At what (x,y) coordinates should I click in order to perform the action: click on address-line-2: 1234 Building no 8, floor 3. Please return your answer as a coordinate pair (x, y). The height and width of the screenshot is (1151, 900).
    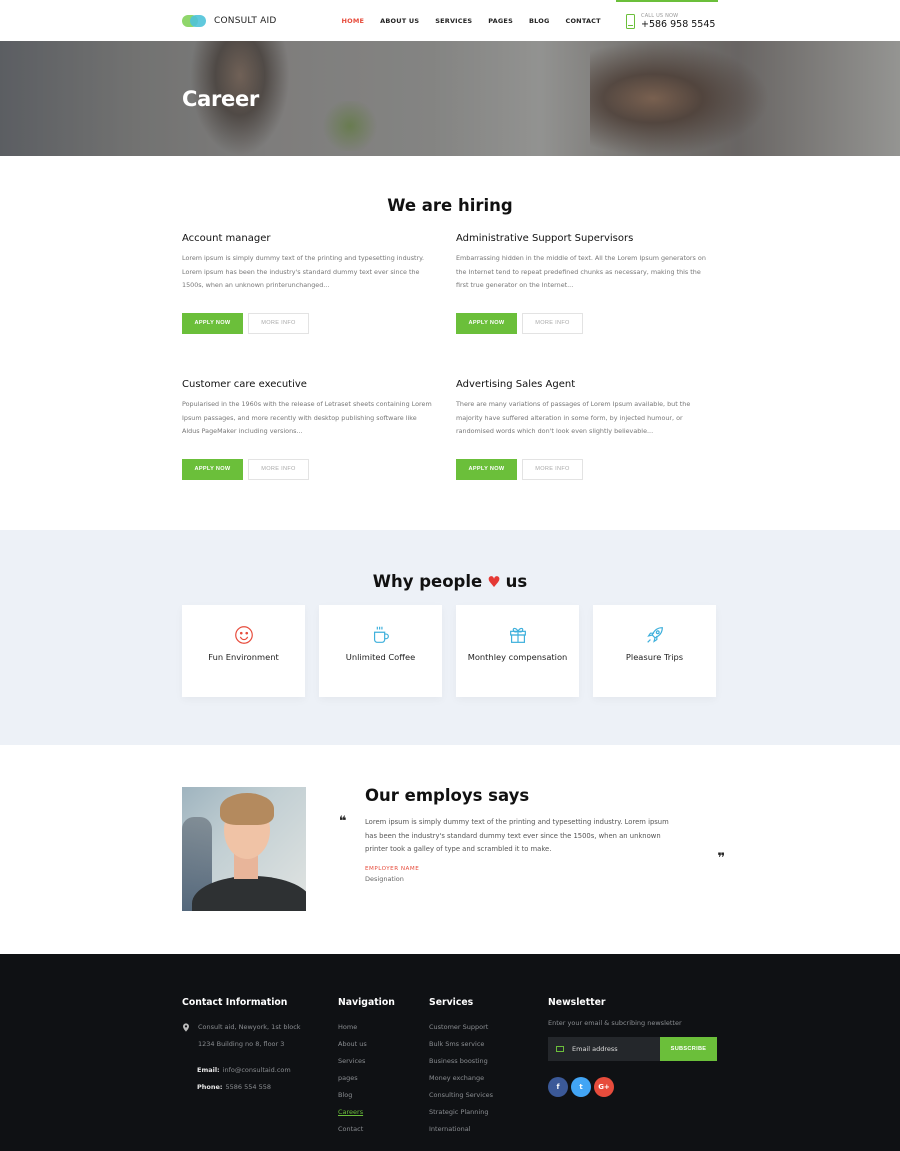
    Looking at the image, I should click on (241, 1044).